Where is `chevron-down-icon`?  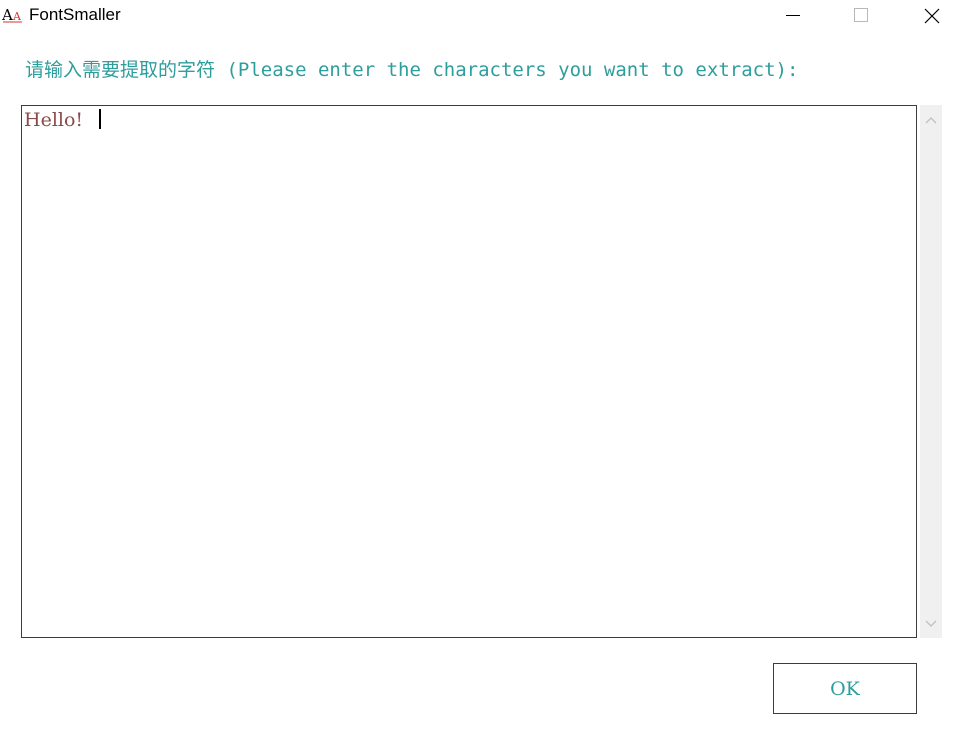
chevron-down-icon is located at coordinates (931, 624).